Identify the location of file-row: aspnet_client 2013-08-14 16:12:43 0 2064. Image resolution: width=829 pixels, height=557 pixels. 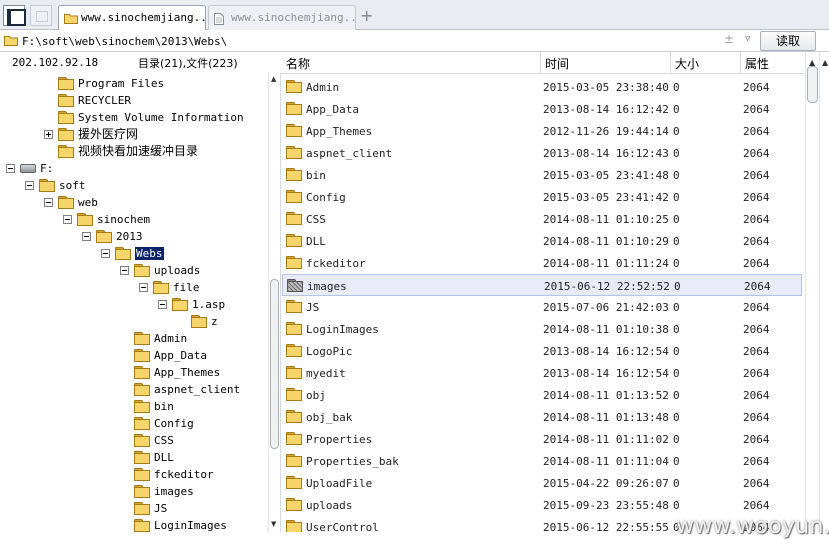
(542, 153).